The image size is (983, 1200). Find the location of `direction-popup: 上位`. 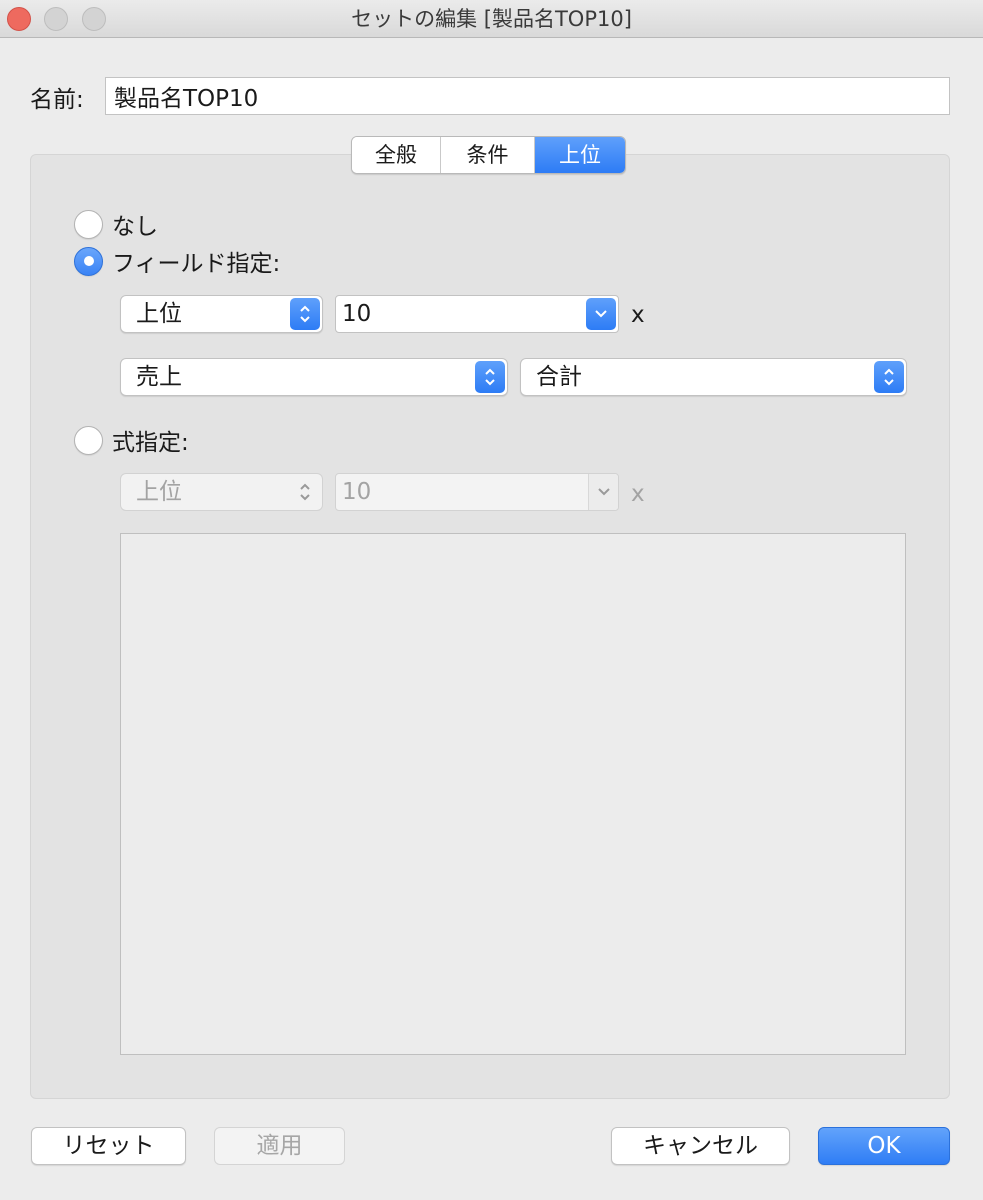

direction-popup: 上位 is located at coordinates (221, 314).